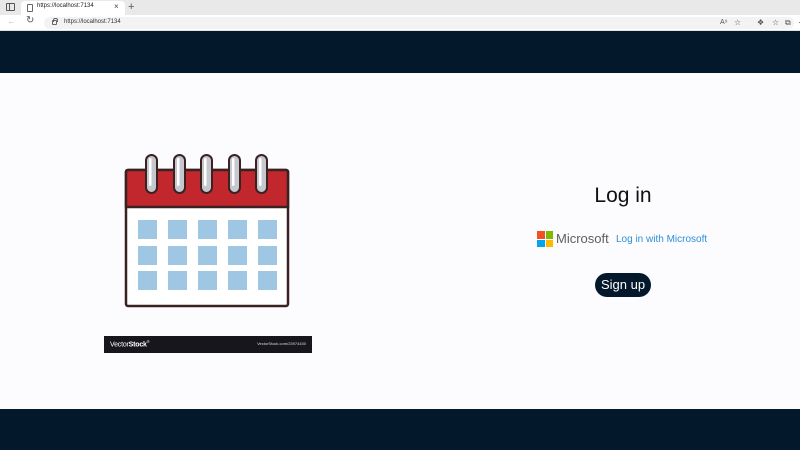 This screenshot has height=450, width=800. I want to click on page-icon, so click(30, 8).